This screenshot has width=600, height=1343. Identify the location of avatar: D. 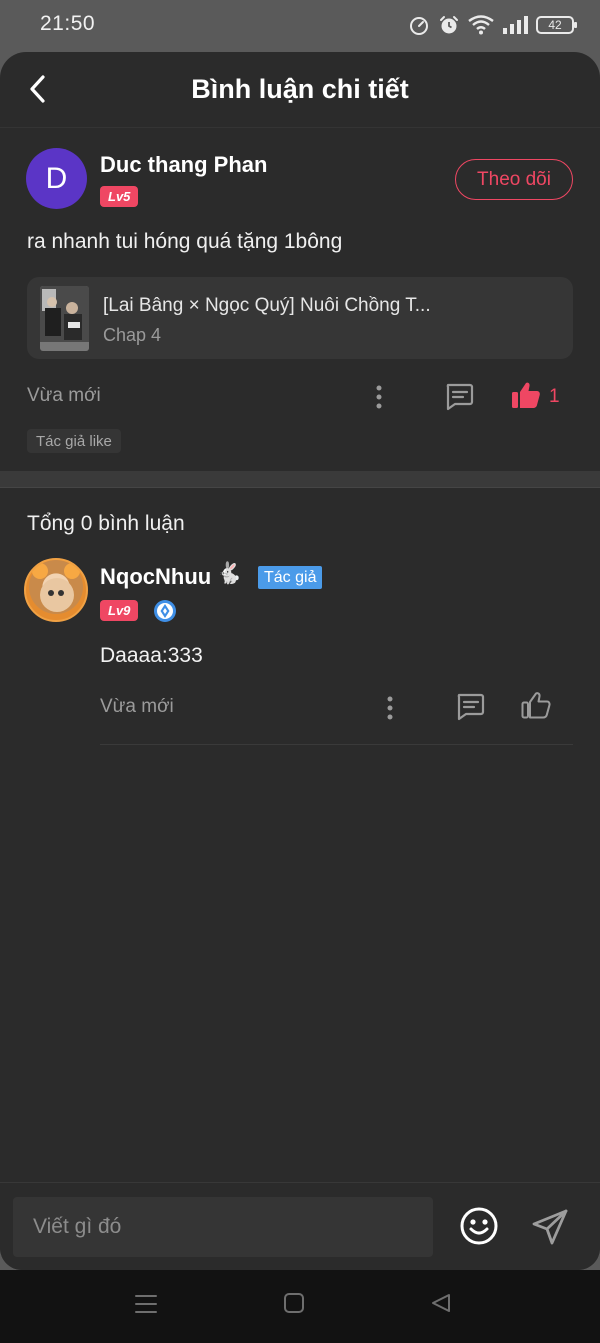
(56, 178).